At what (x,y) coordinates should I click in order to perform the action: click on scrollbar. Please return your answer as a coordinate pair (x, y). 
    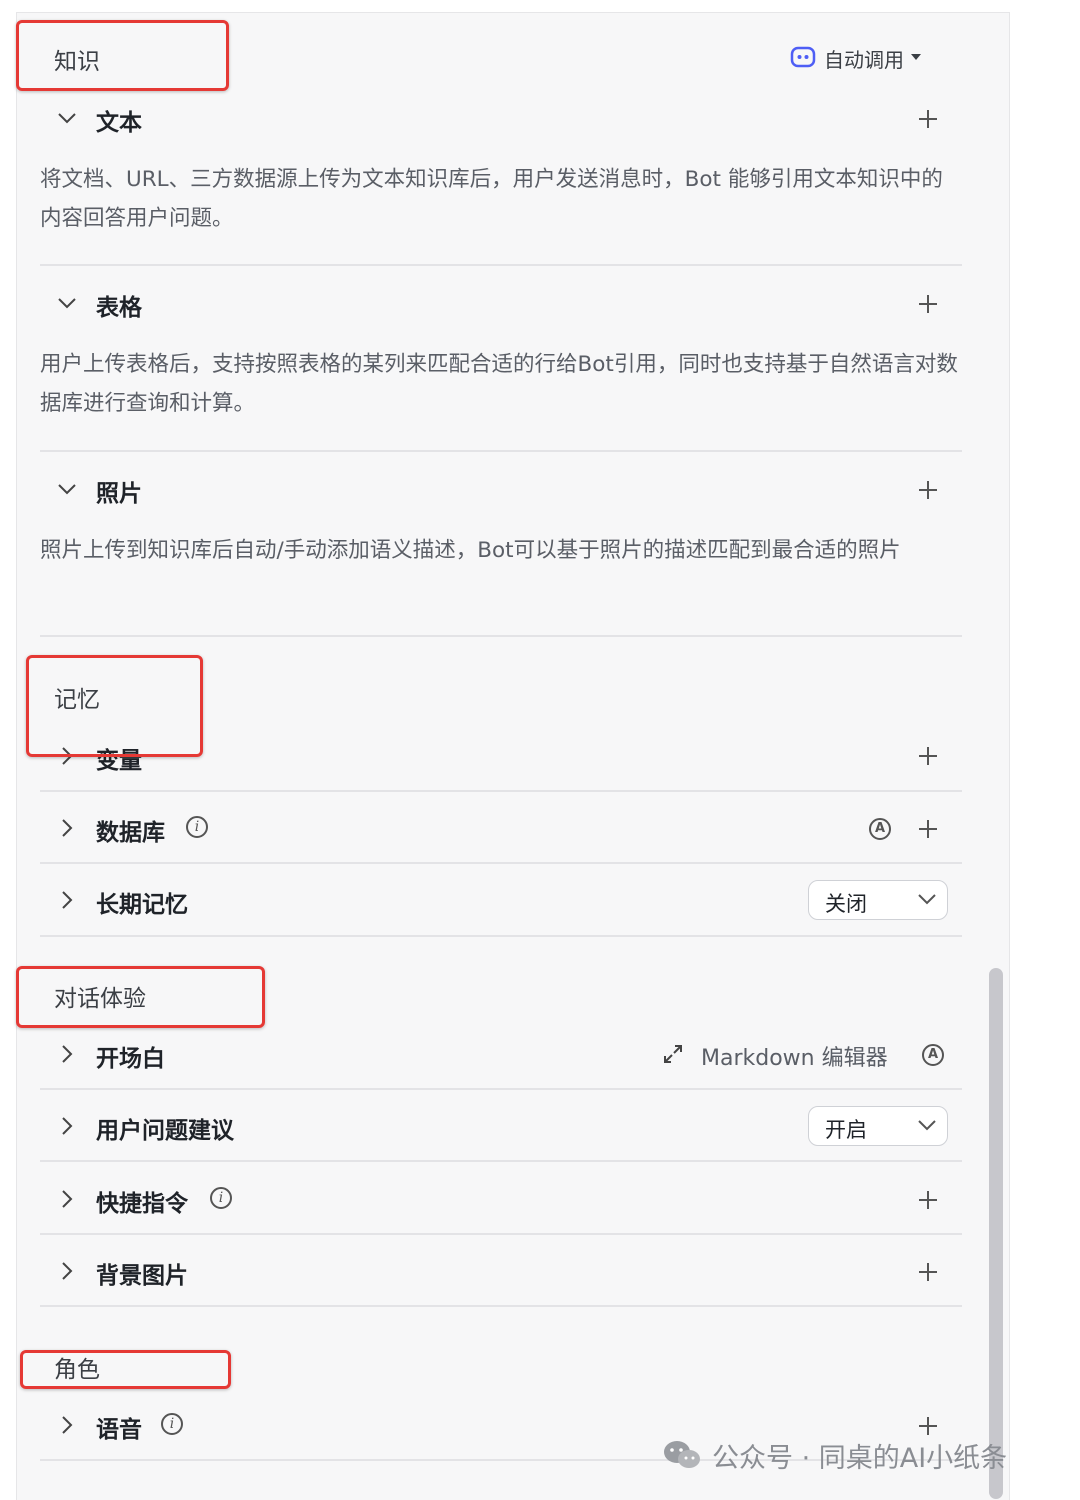
    Looking at the image, I should click on (996, 1233).